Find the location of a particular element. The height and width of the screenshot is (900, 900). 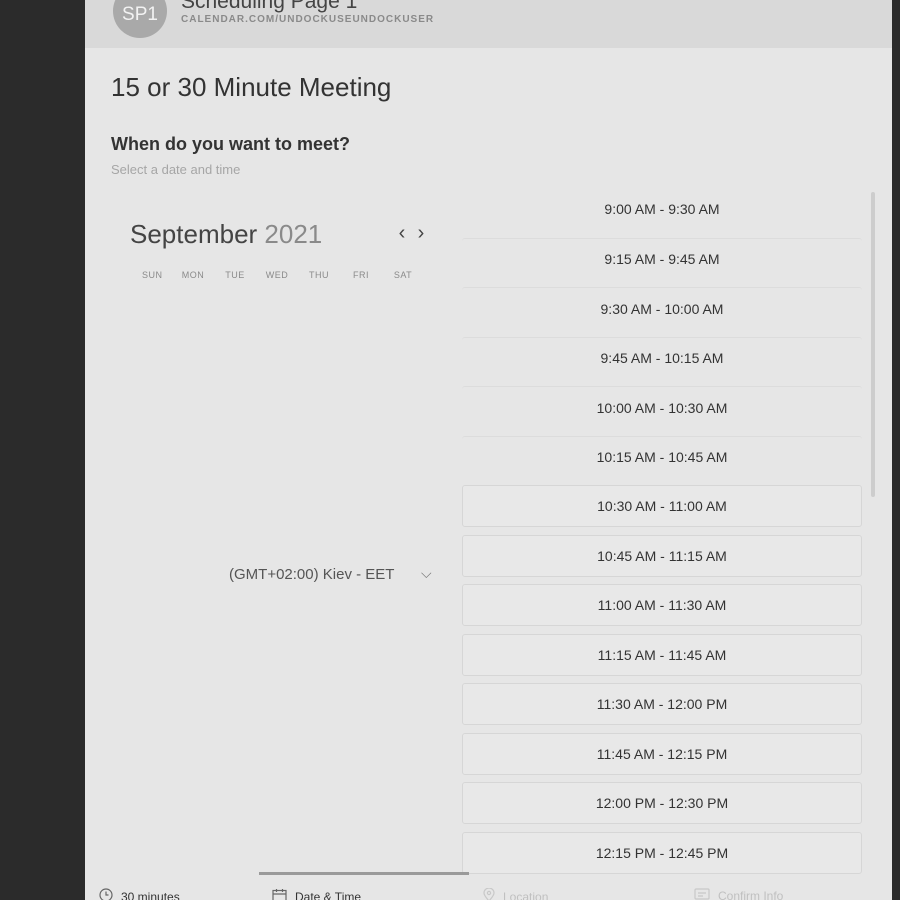

next-month-button: › is located at coordinates (421, 233).